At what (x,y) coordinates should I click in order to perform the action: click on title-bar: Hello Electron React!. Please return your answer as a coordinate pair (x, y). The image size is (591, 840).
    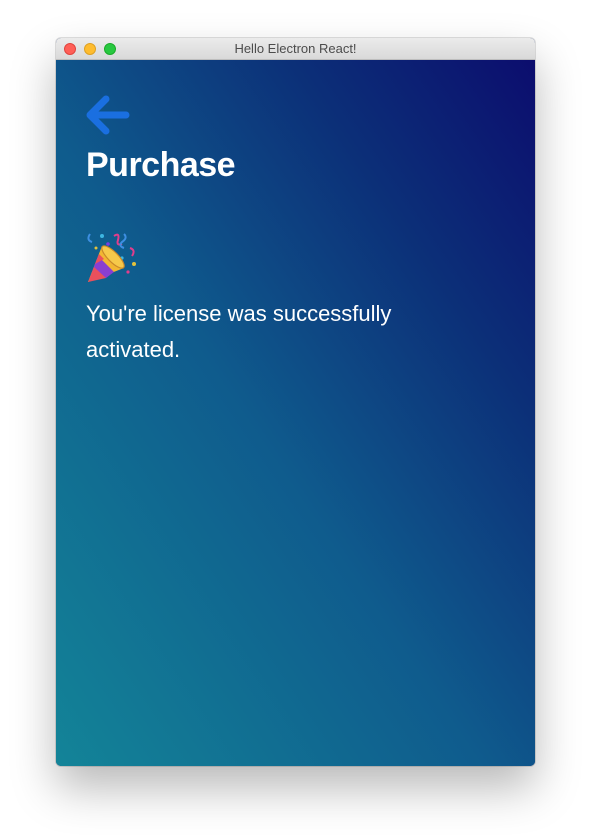
    Looking at the image, I should click on (295, 49).